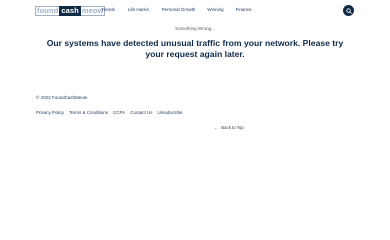  I want to click on footer-link-contact: Contact Us, so click(141, 112).